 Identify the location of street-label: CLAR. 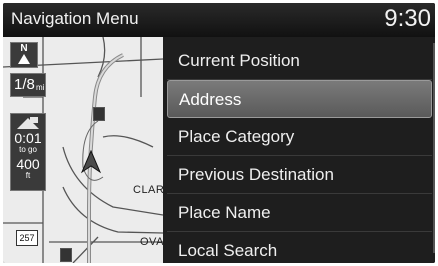
(148, 190).